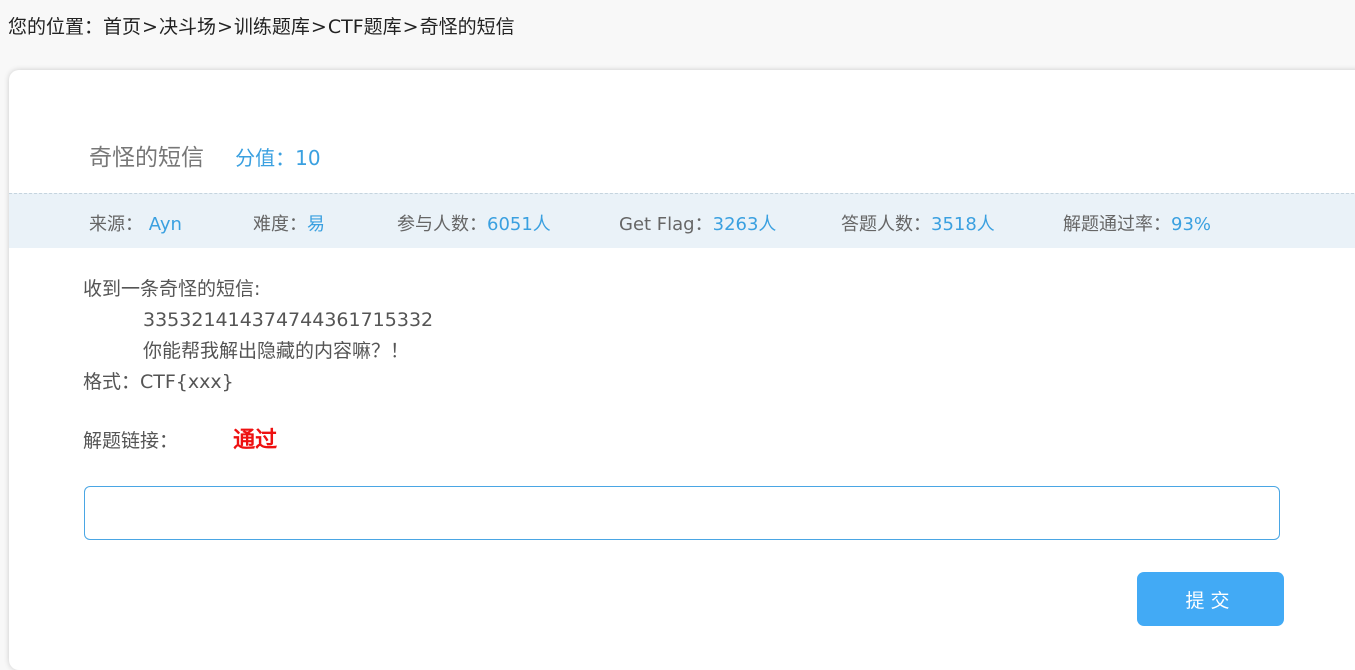 This screenshot has height=670, width=1355. What do you see at coordinates (519, 224) in the screenshot?
I see `meta-participants-value: 6051人` at bounding box center [519, 224].